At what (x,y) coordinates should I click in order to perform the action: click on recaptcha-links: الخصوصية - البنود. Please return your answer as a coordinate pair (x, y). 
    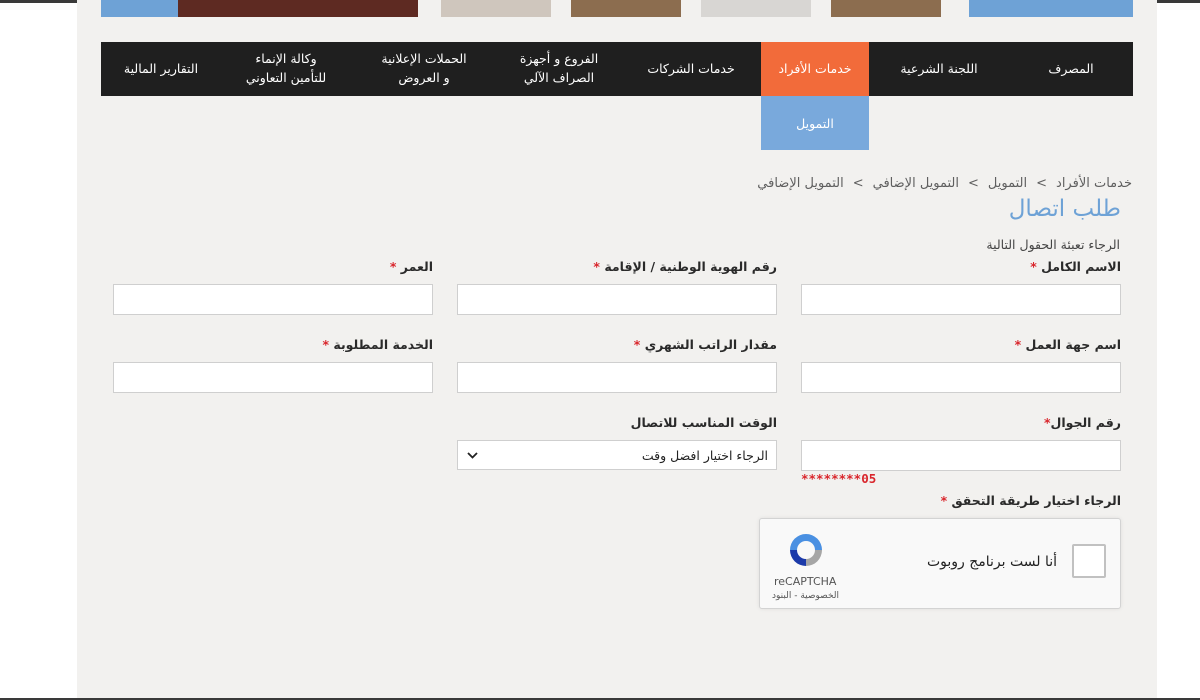
    Looking at the image, I should click on (805, 596).